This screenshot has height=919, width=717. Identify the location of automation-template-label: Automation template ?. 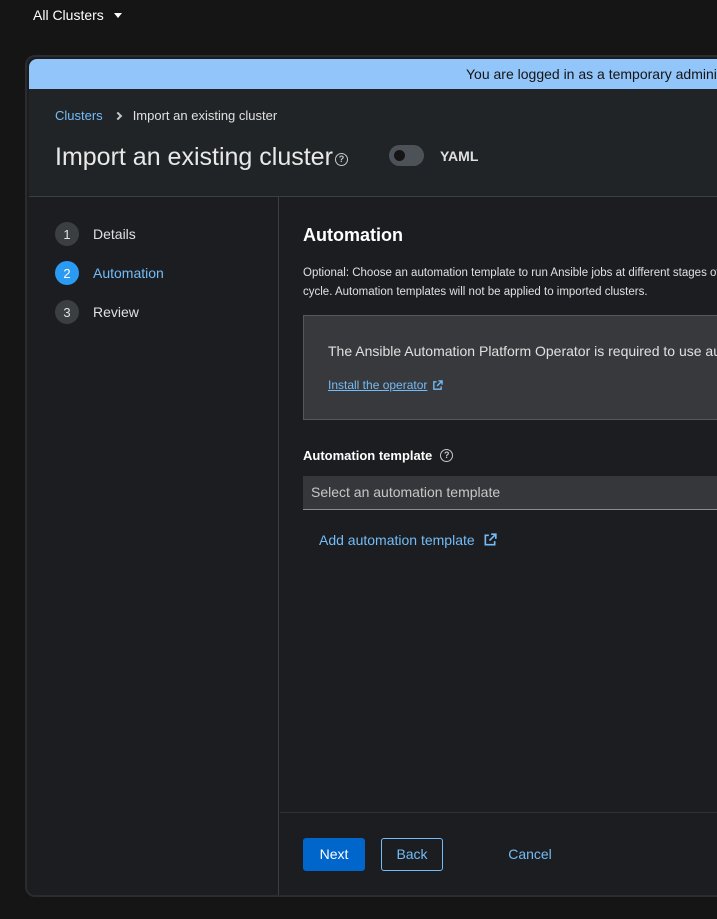
(378, 455).